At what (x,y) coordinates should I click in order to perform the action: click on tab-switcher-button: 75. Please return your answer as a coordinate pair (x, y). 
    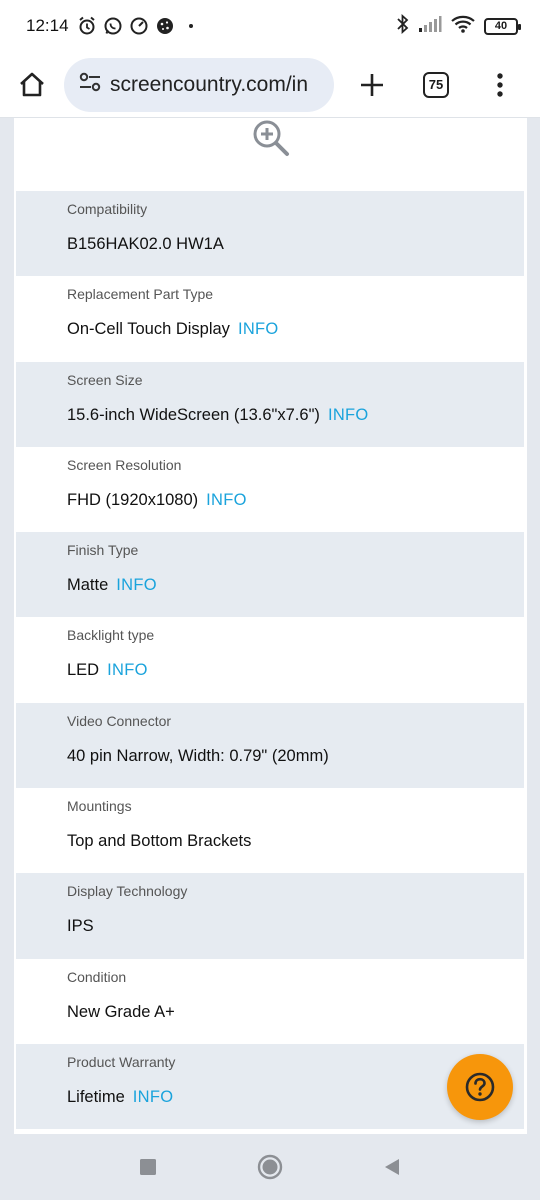
    Looking at the image, I should click on (436, 85).